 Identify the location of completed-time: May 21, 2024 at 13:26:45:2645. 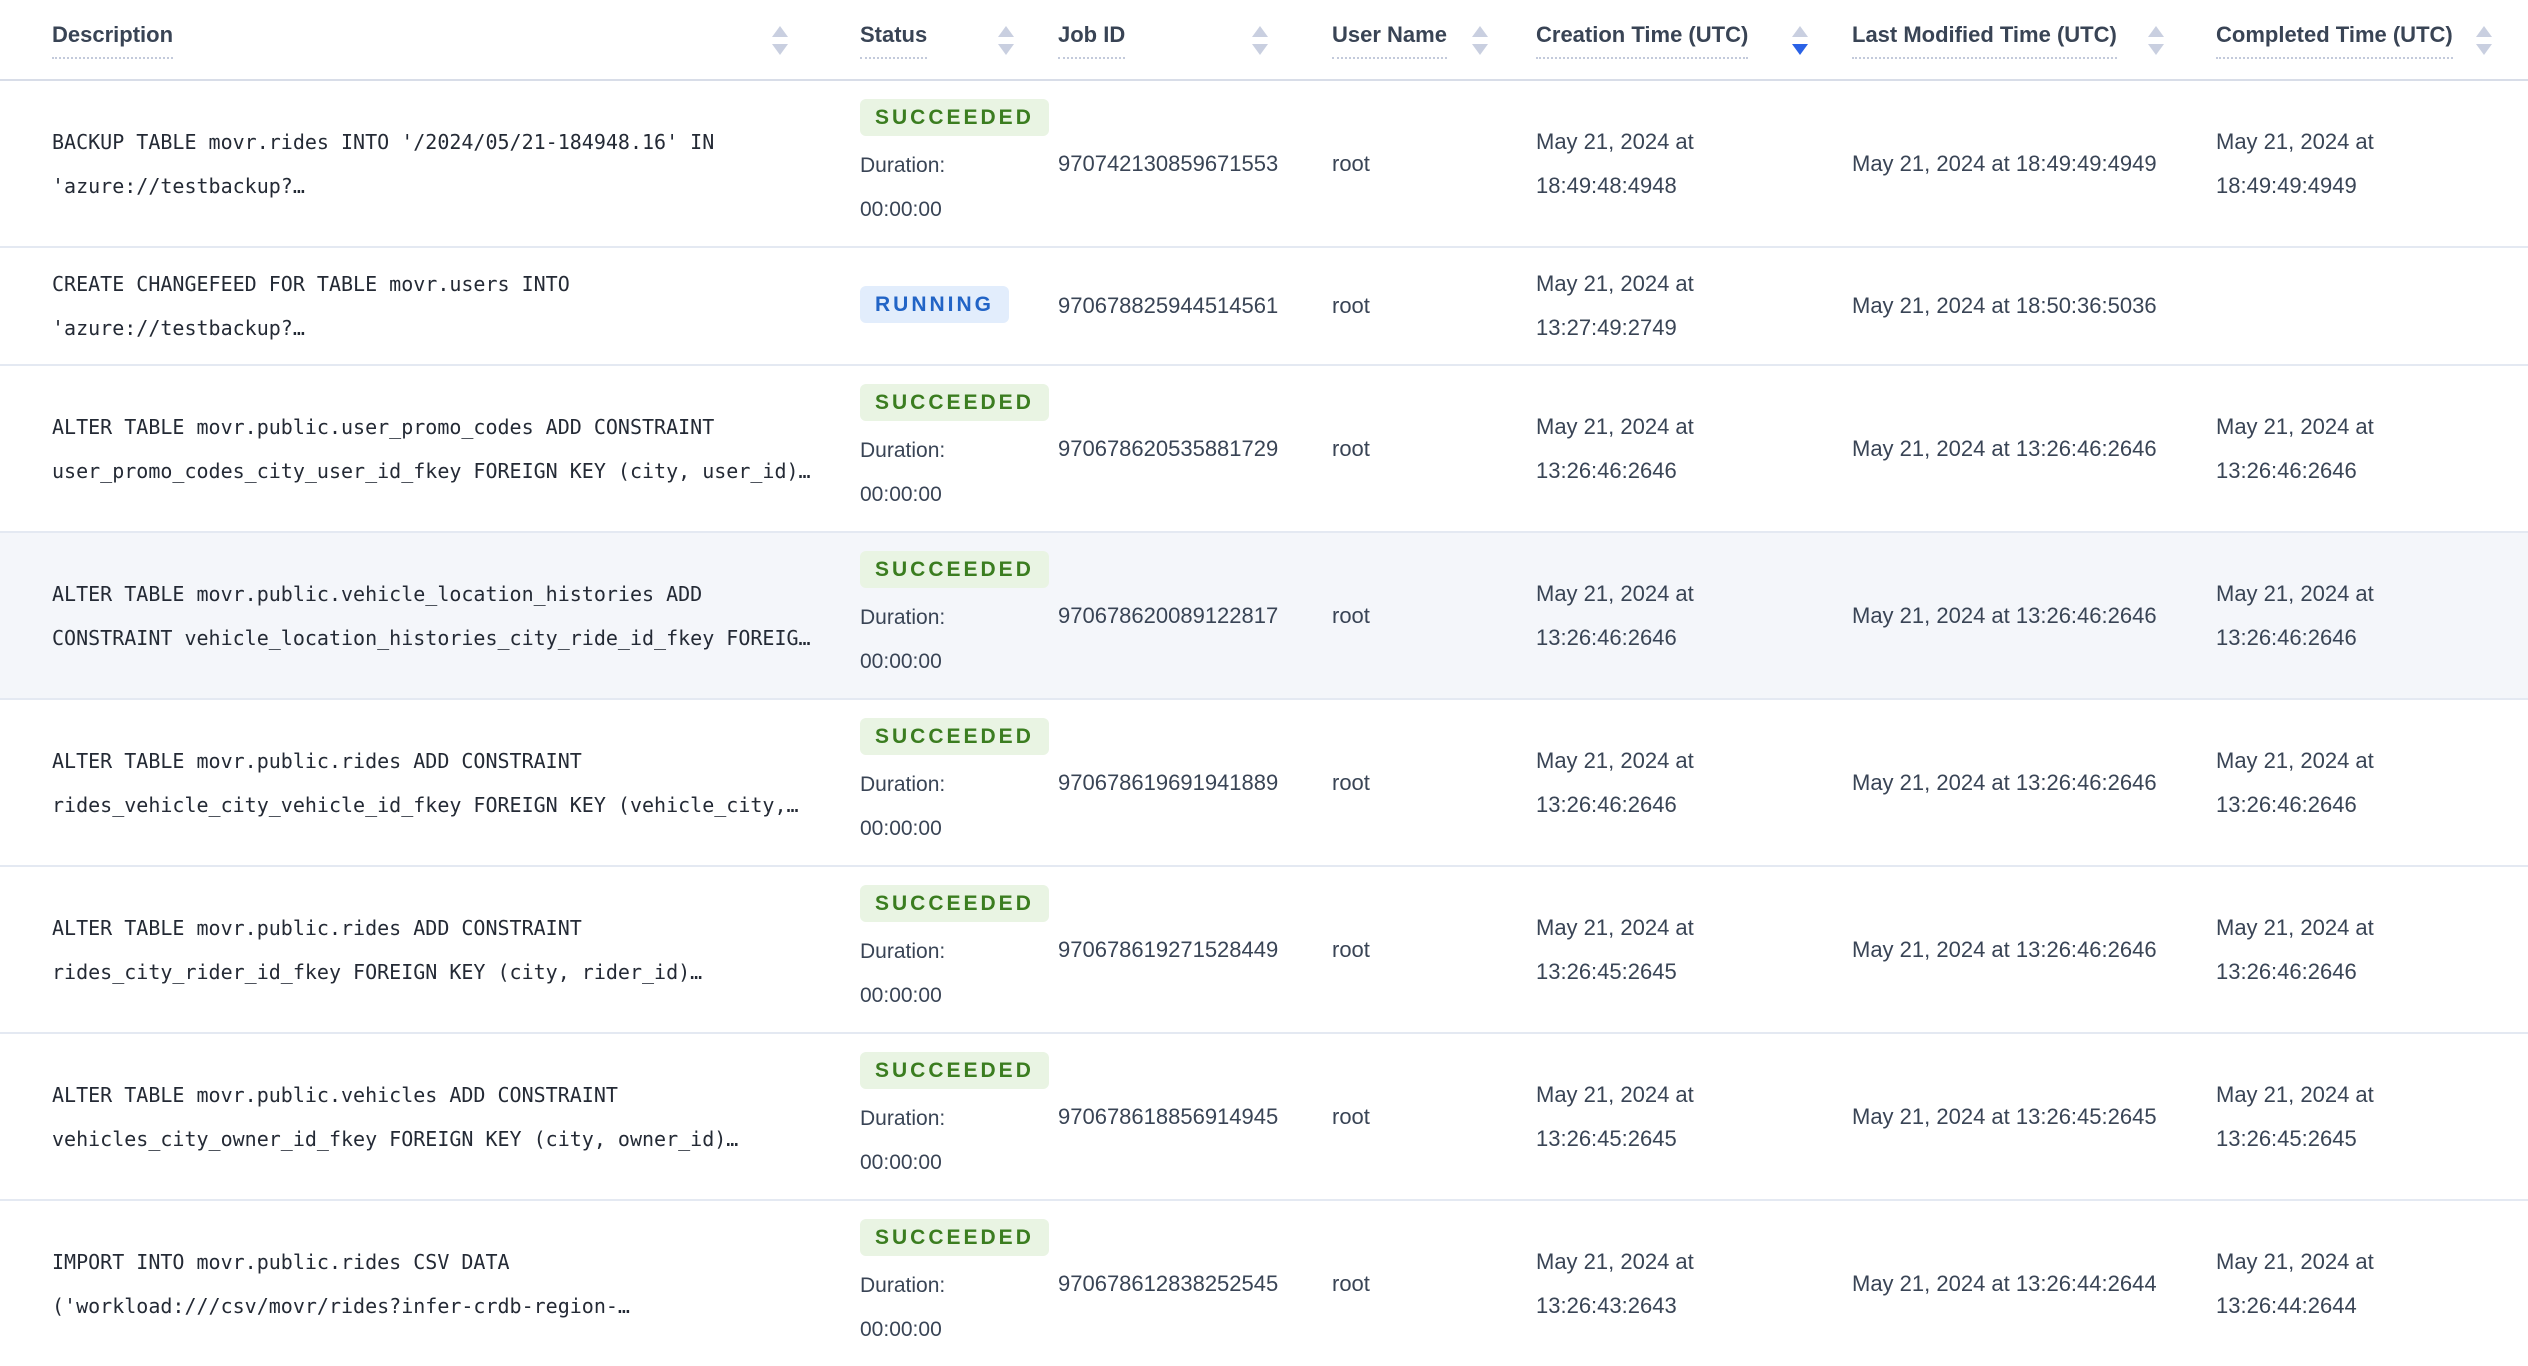
(2364, 1116).